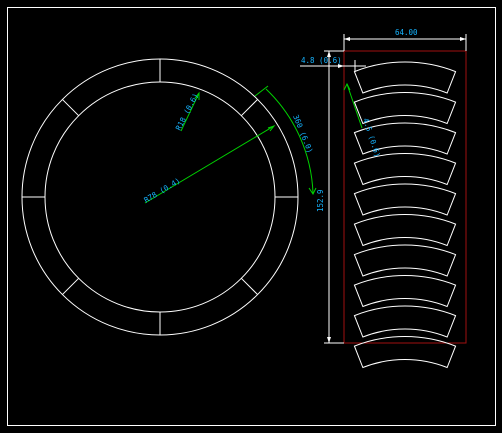  Describe the element at coordinates (347, 39) in the screenshot. I see `width-arrow-left` at that location.